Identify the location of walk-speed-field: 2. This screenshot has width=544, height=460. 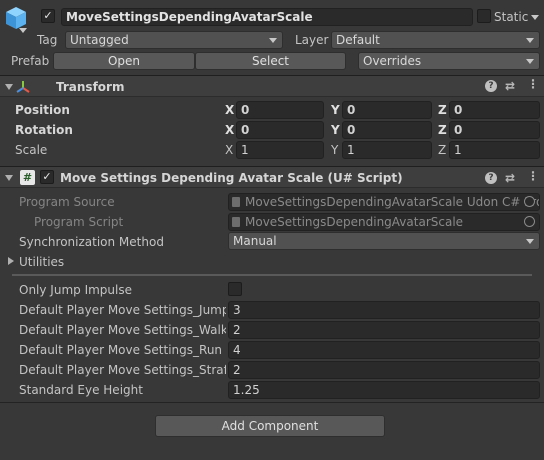
(384, 330).